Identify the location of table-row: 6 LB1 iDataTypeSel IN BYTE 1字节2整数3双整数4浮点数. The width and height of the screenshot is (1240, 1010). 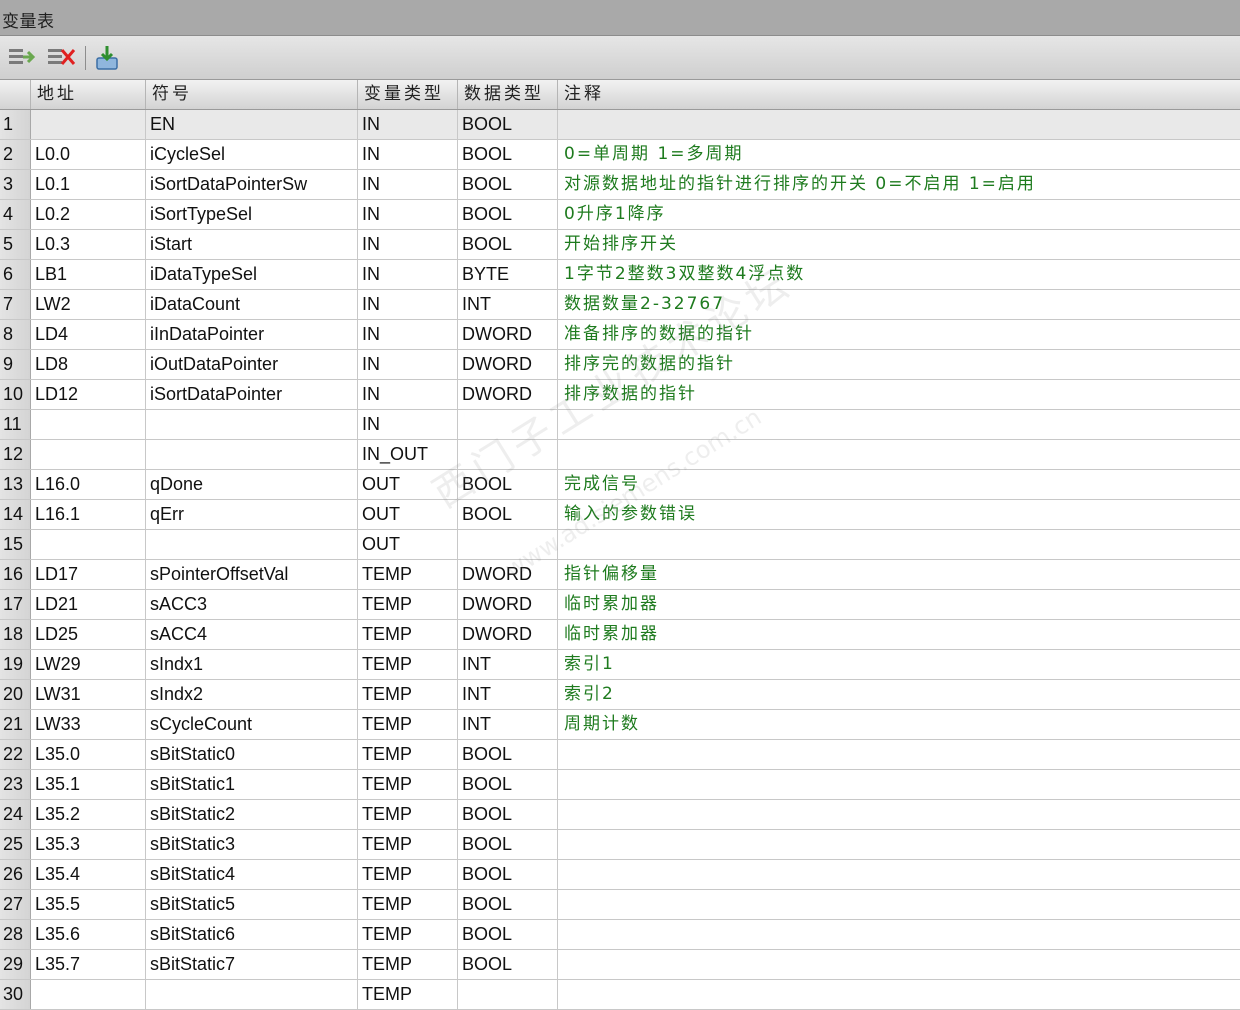
(620, 275).